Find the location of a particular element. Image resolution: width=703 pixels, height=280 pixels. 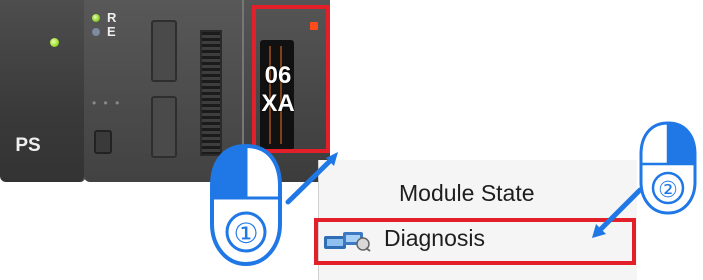

power-supply-module: PS is located at coordinates (43, 91).